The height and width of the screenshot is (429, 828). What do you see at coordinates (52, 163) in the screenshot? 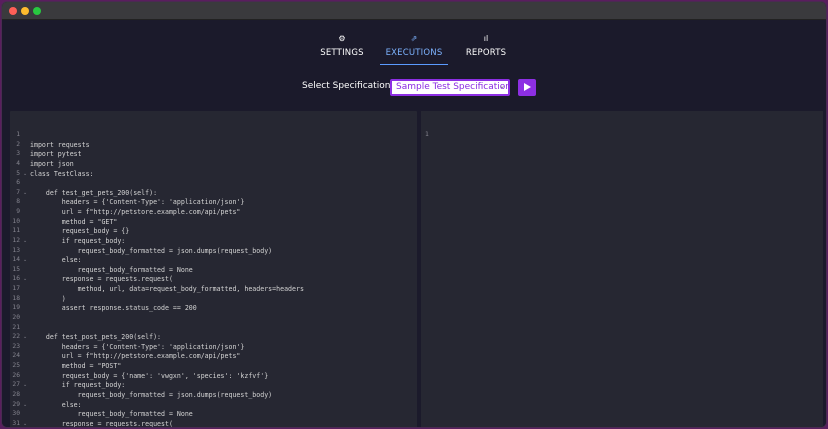
I see `code-line: import json` at bounding box center [52, 163].